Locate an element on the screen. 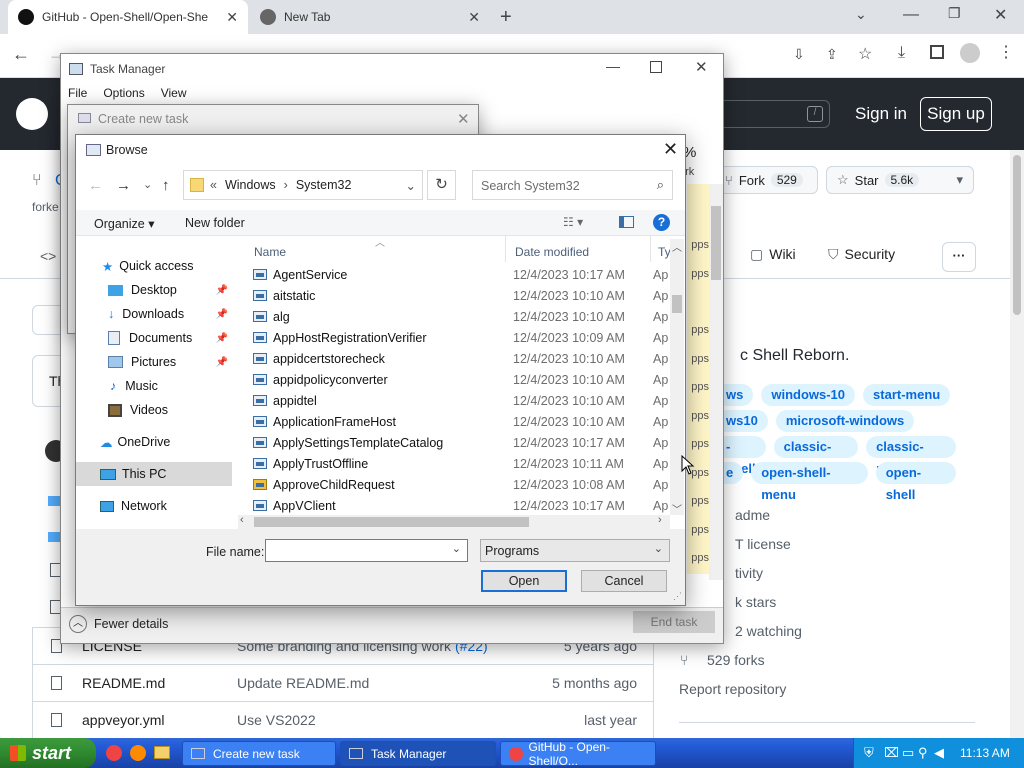 The width and height of the screenshot is (1024, 768). close-tab-icon: ✕ is located at coordinates (474, 17).